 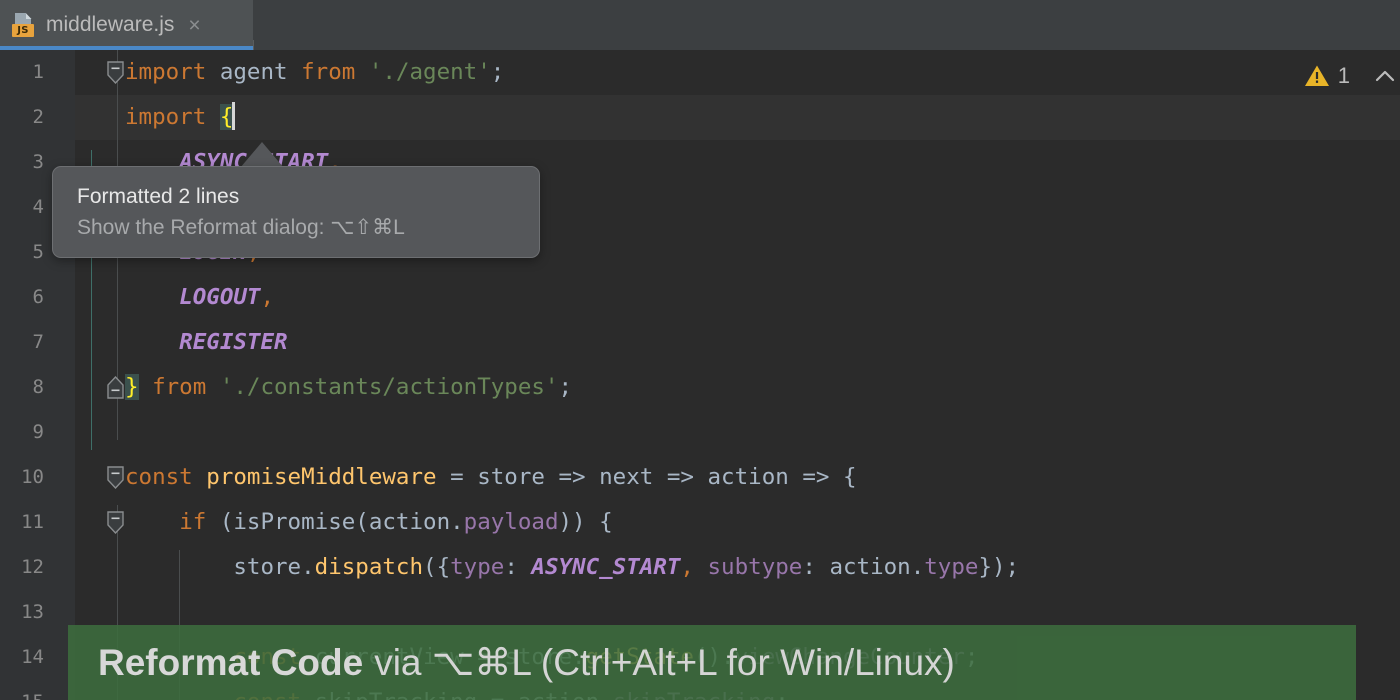 I want to click on line-number: 7, so click(x=38, y=342).